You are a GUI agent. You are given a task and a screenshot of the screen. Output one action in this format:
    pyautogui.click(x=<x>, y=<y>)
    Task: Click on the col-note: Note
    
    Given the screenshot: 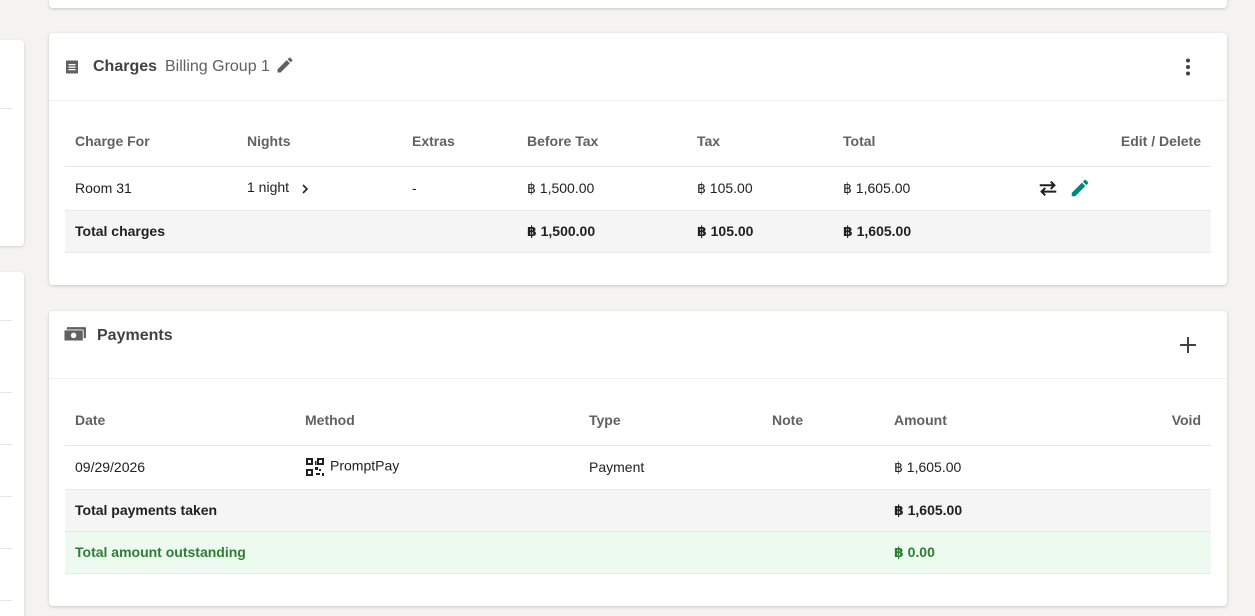 What is the action you would take?
    pyautogui.click(x=823, y=420)
    